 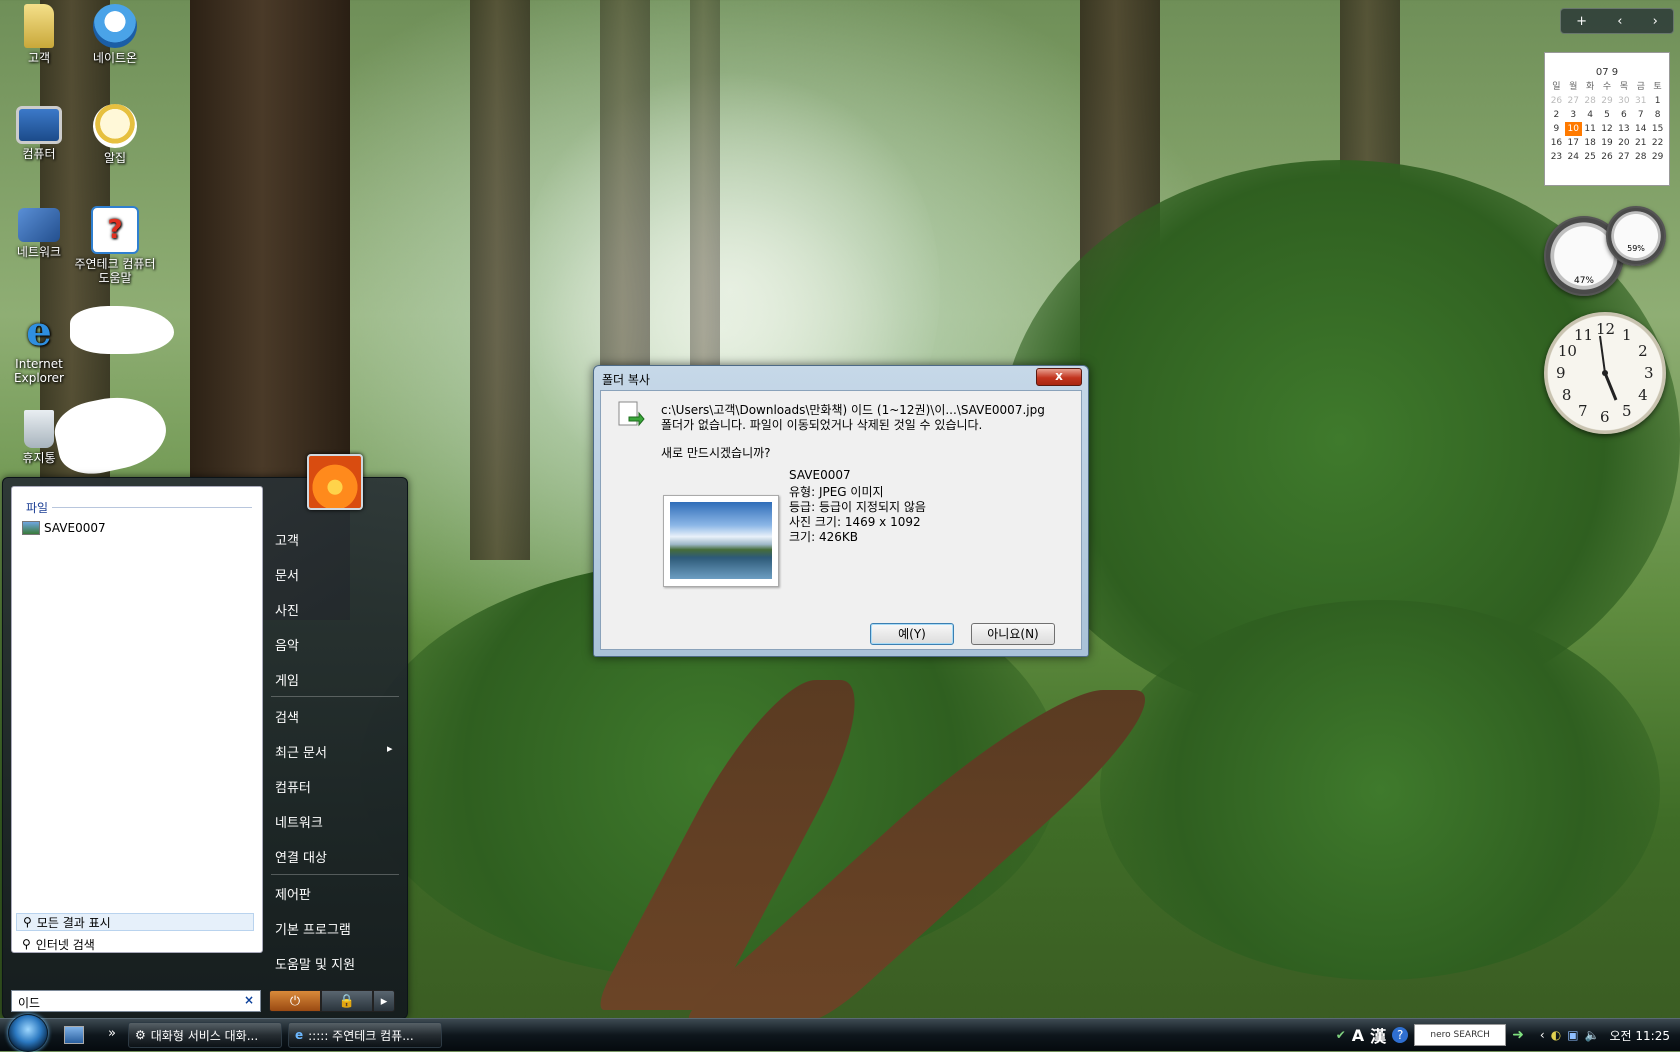 What do you see at coordinates (74, 1035) in the screenshot?
I see `show-desktop-icon` at bounding box center [74, 1035].